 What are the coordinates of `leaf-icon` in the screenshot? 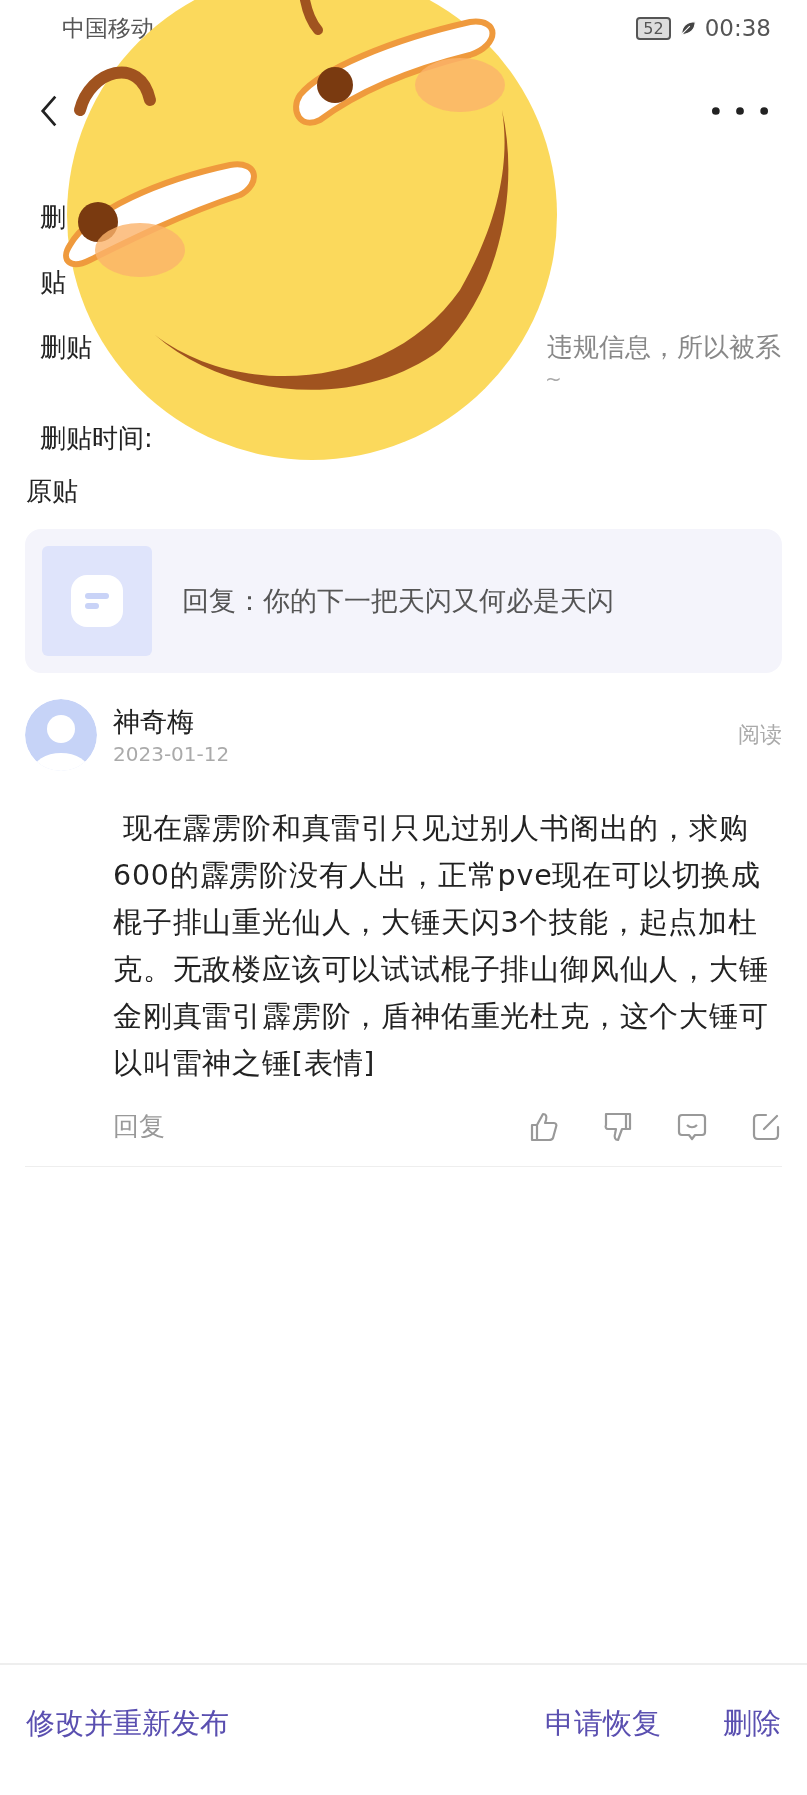 It's located at (687, 28).